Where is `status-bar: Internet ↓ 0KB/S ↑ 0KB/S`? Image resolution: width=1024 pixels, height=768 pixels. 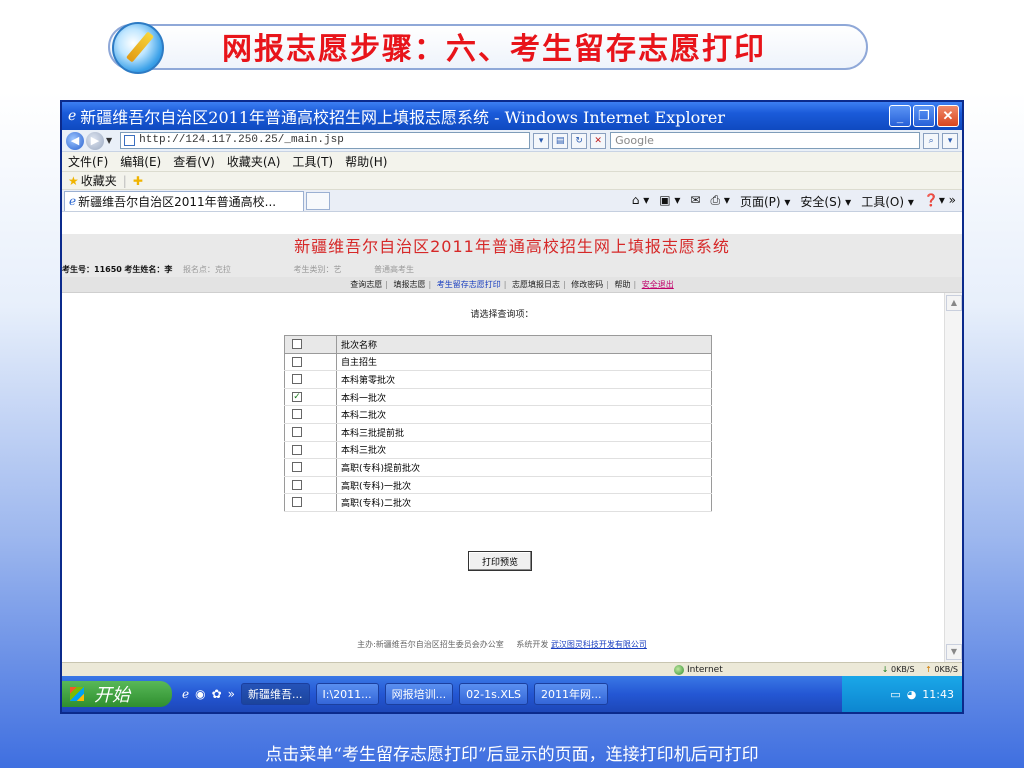
status-bar: Internet ↓ 0KB/S ↑ 0KB/S is located at coordinates (512, 669).